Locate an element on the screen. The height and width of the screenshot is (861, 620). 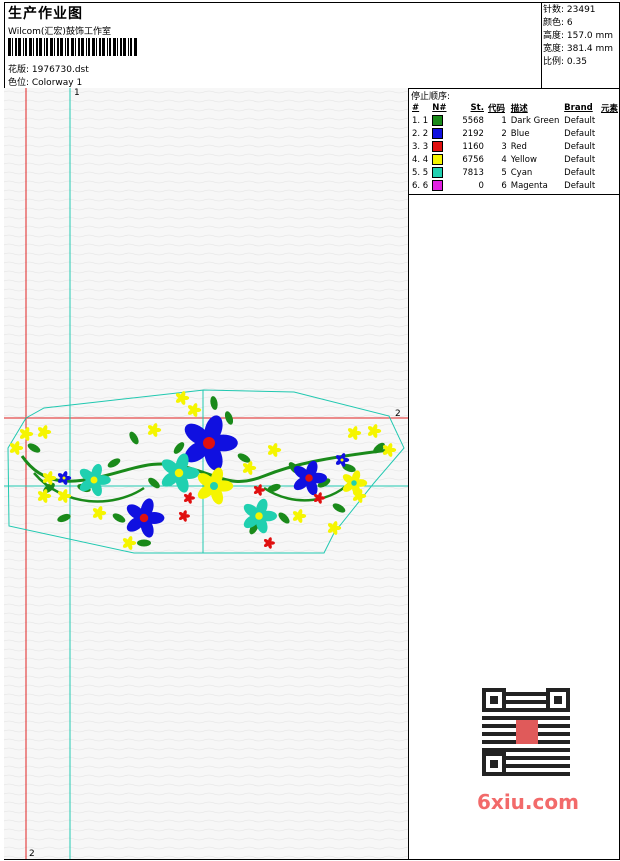
row-desc: Dark Green is located at coordinates (535, 120).